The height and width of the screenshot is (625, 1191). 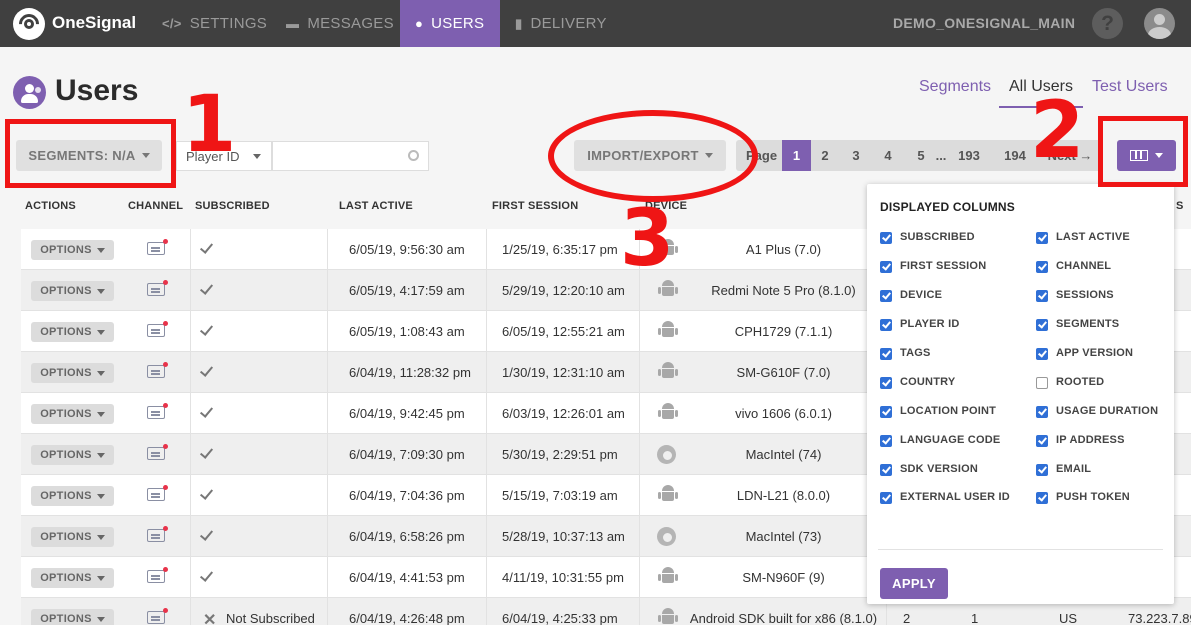 What do you see at coordinates (668, 330) in the screenshot?
I see `android-icon` at bounding box center [668, 330].